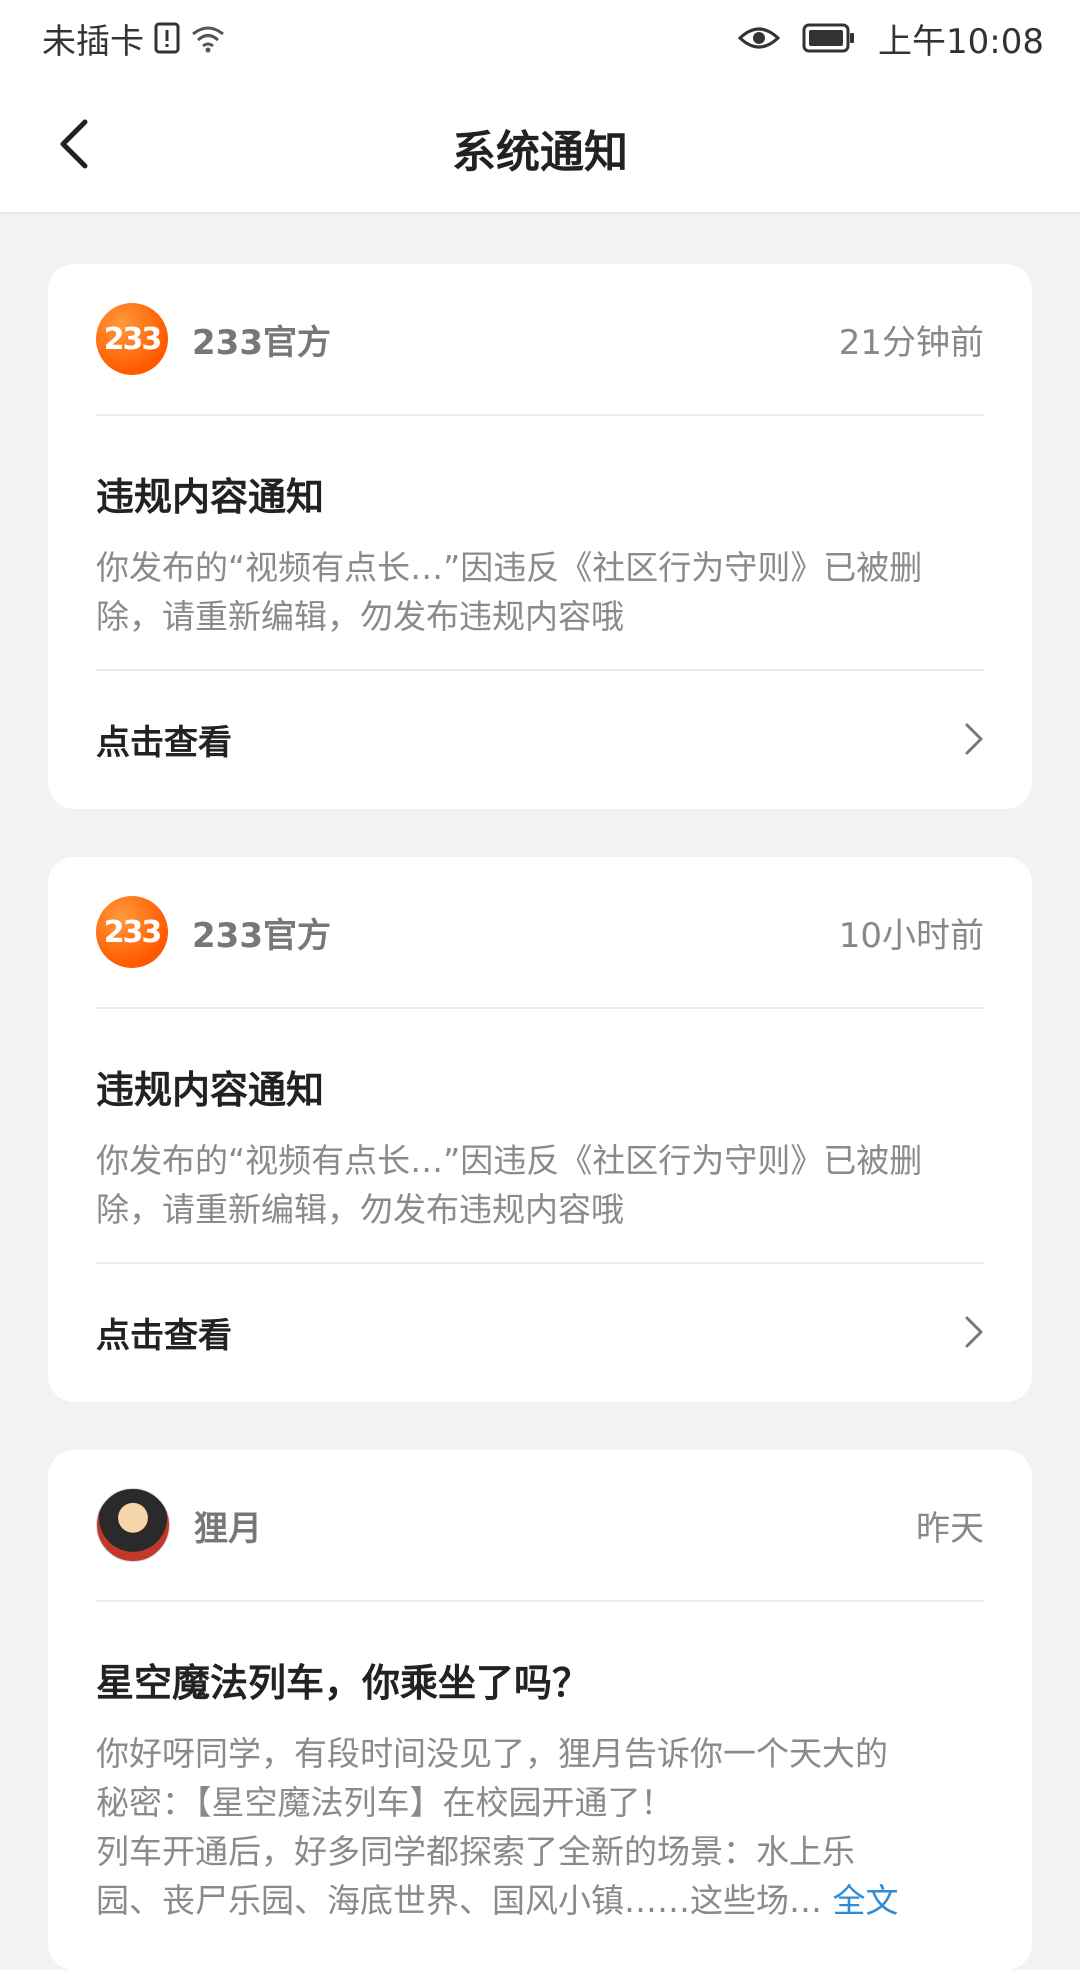 The image size is (1080, 1970). What do you see at coordinates (759, 38) in the screenshot?
I see `eye-icon` at bounding box center [759, 38].